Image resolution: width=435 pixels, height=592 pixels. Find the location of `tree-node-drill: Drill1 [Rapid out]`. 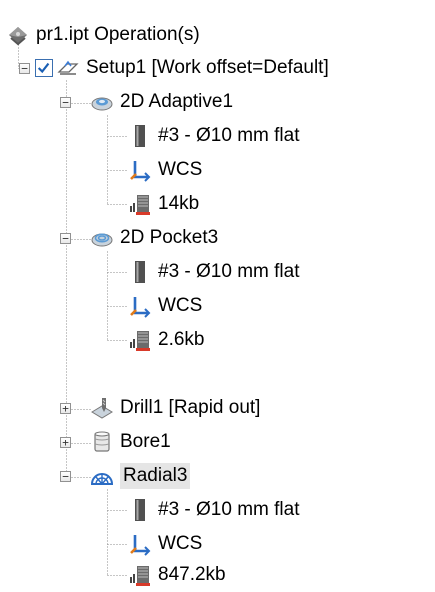

tree-node-drill: Drill1 [Rapid out] is located at coordinates (175, 408).